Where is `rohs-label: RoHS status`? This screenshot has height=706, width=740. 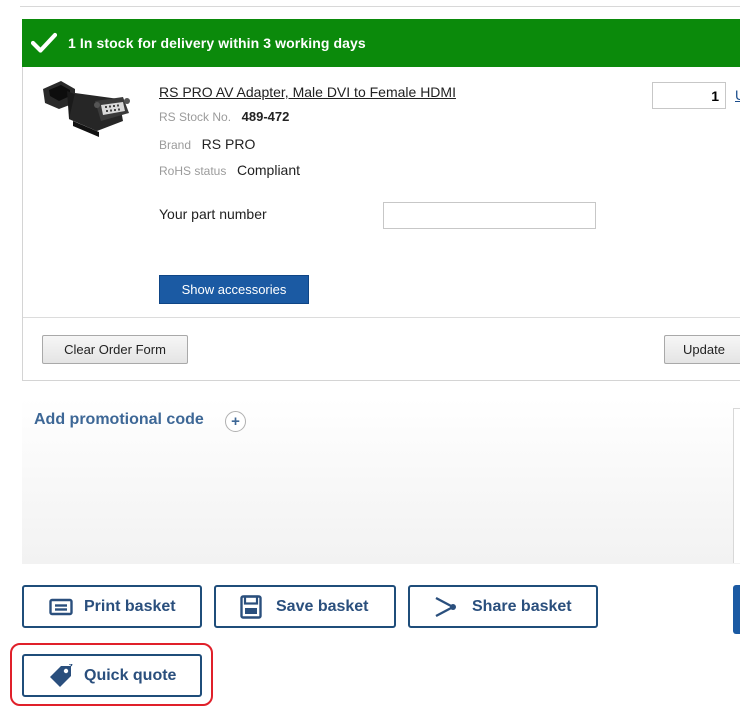 rohs-label: RoHS status is located at coordinates (193, 171).